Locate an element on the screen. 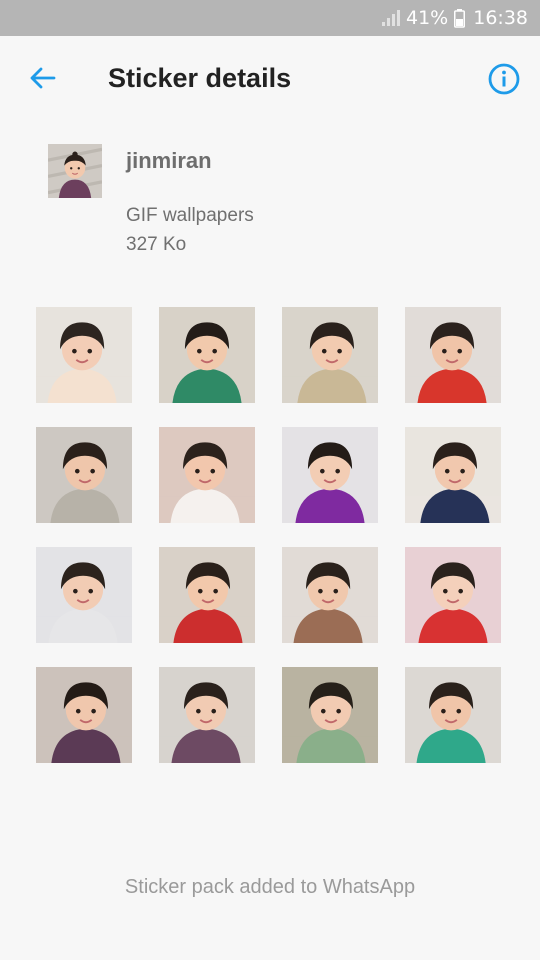 This screenshot has width=540, height=960. arrow-back-icon is located at coordinates (43, 78).